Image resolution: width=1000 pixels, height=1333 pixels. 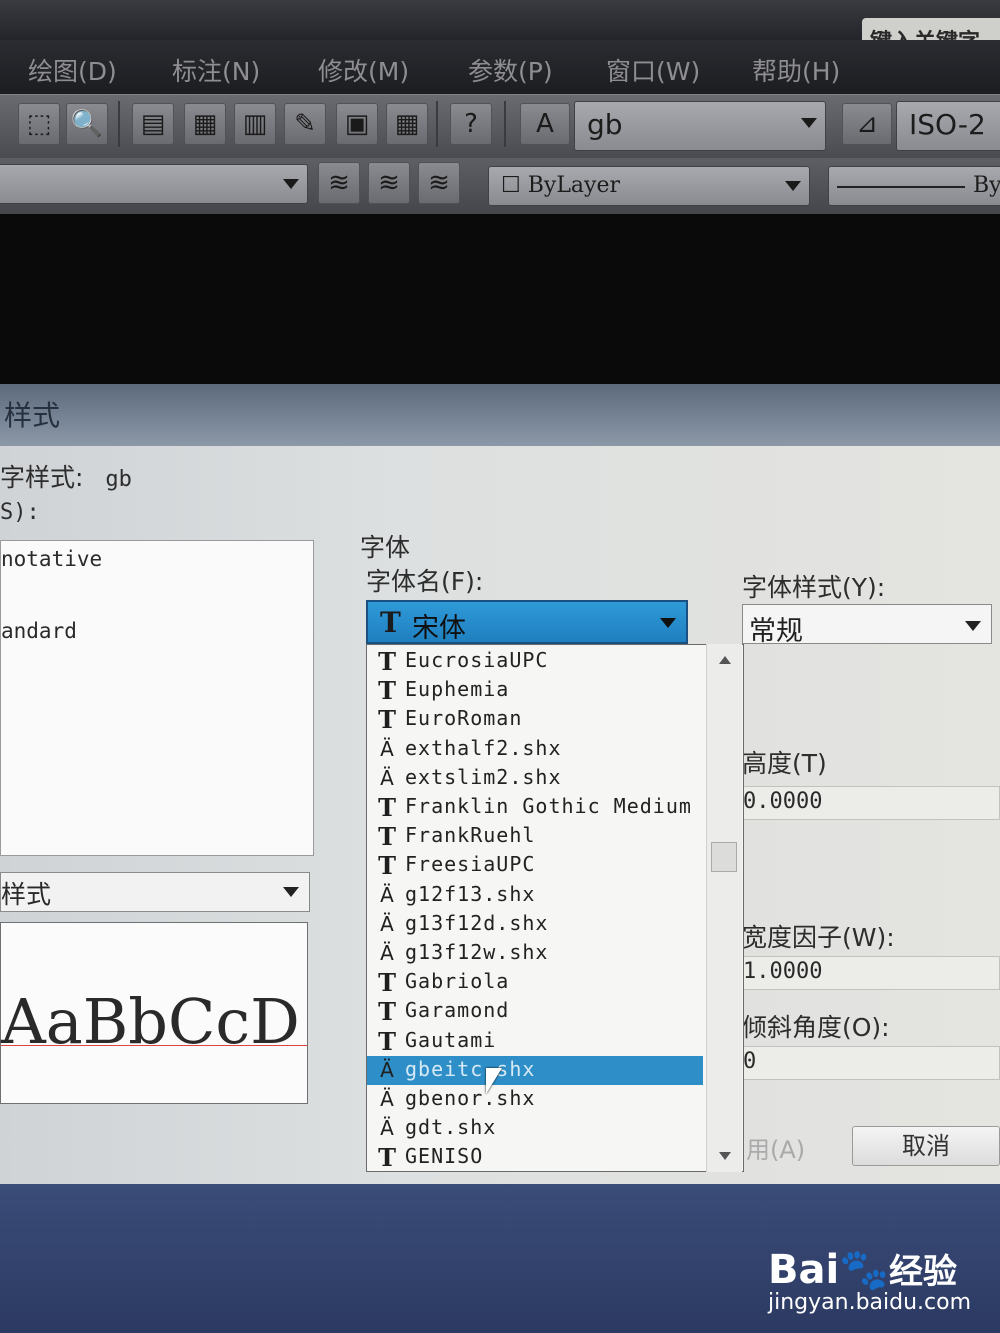 What do you see at coordinates (457, 981) in the screenshot?
I see `font-name: Gabriola` at bounding box center [457, 981].